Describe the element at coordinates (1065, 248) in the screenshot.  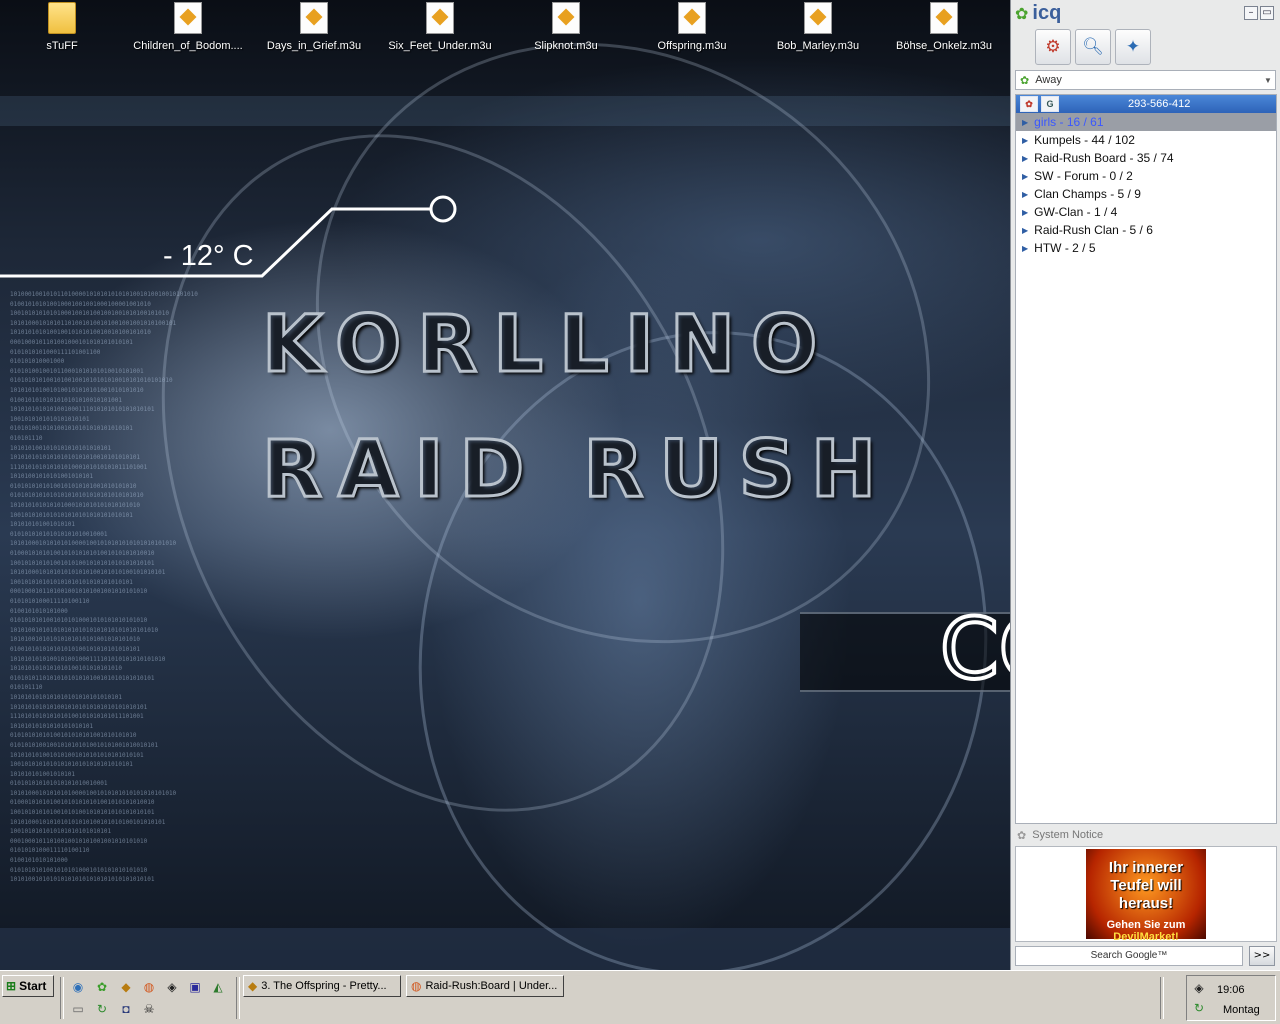
I see `group-label: HTW - 2 / 5` at that location.